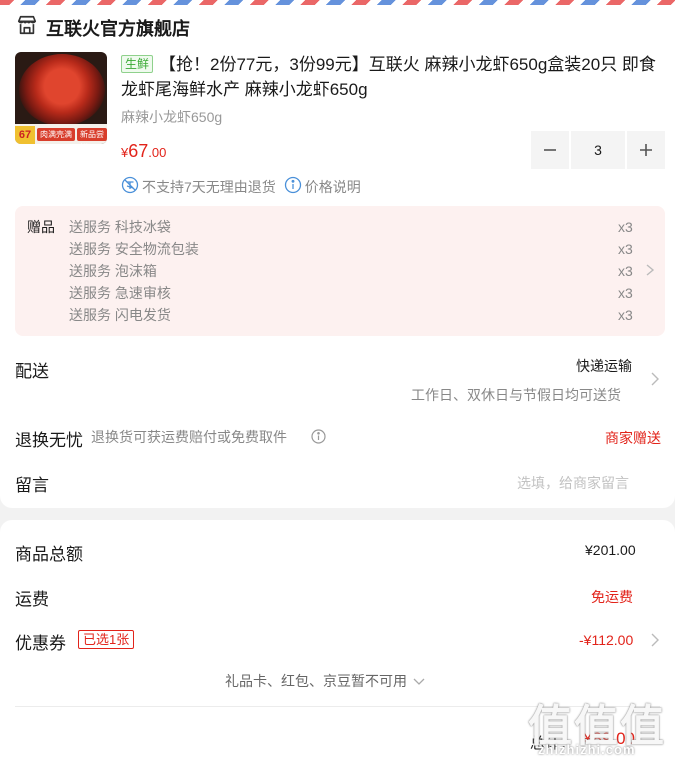 This screenshot has width=675, height=769. Describe the element at coordinates (633, 438) in the screenshot. I see `returns-status: 商家赠送` at that location.